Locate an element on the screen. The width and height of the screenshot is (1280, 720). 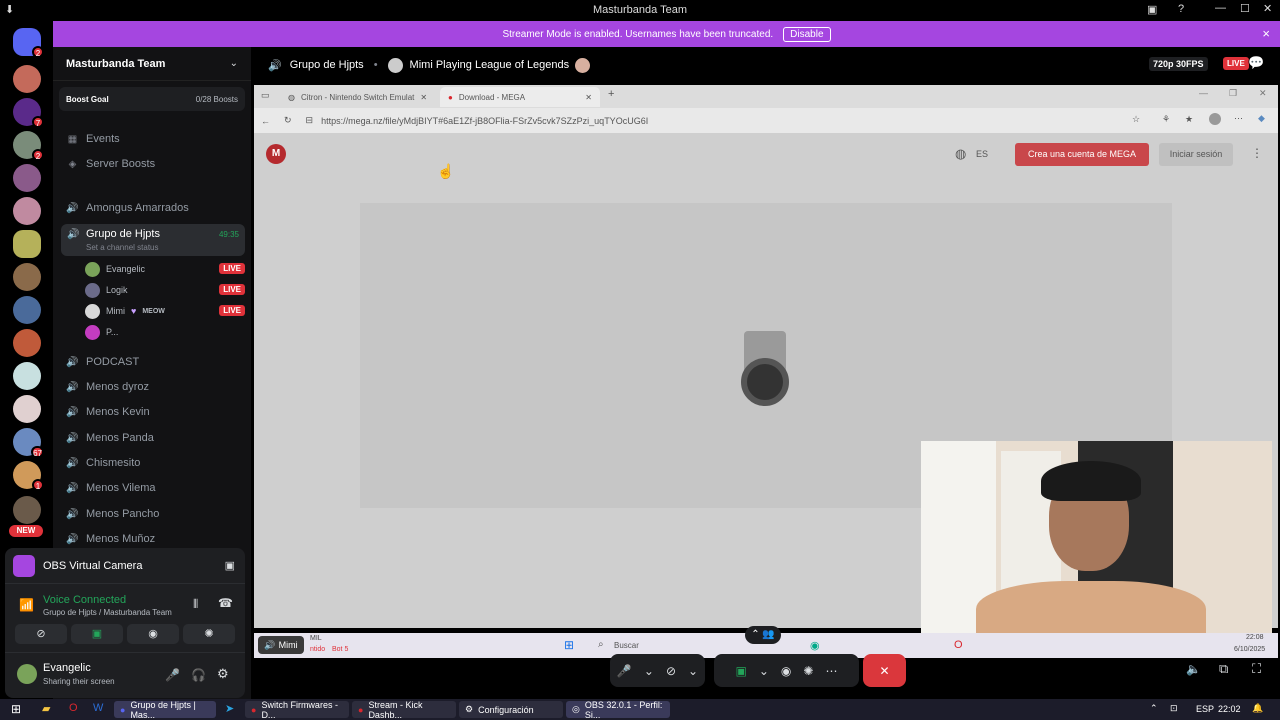
notifications-icon: 🔔 is located at coordinates (1257, 708).